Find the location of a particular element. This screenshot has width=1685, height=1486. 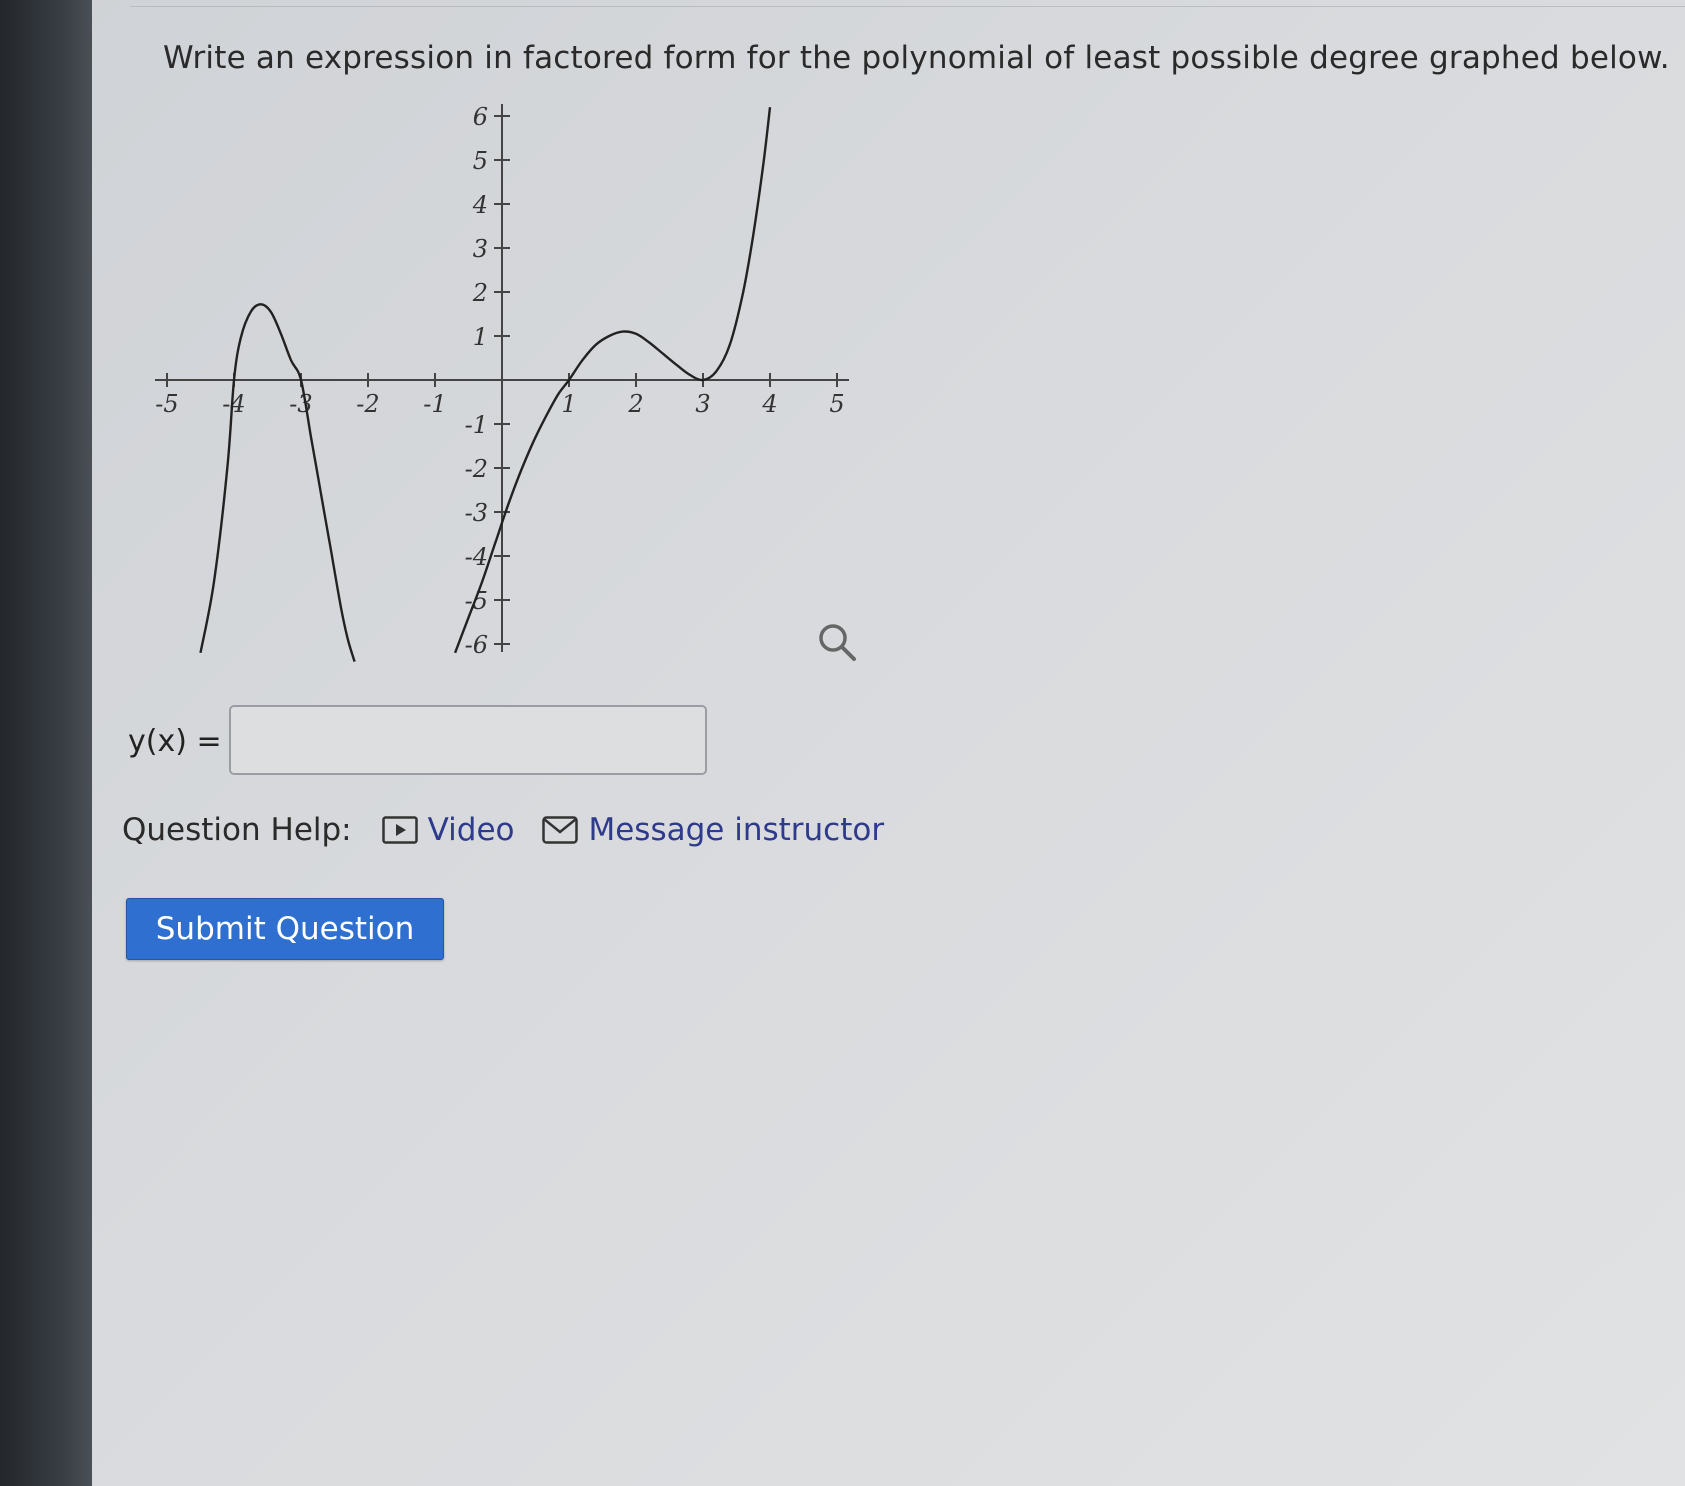

zoom-magnifier-icon is located at coordinates (837, 642).